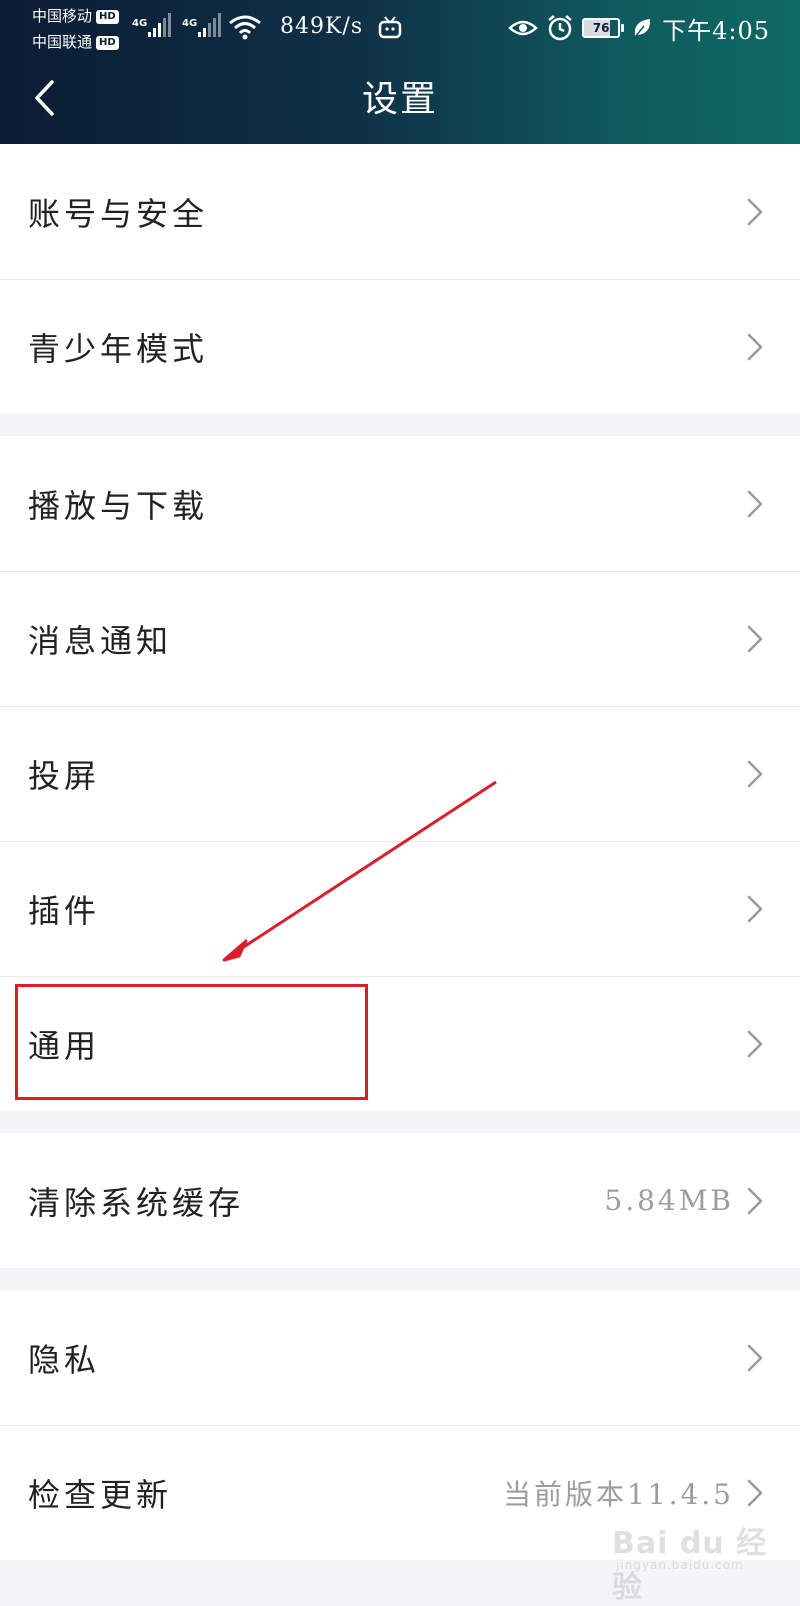 This screenshot has width=800, height=1606. What do you see at coordinates (680, 1565) in the screenshot?
I see `watermark-sub: jingyan.baidu.com` at bounding box center [680, 1565].